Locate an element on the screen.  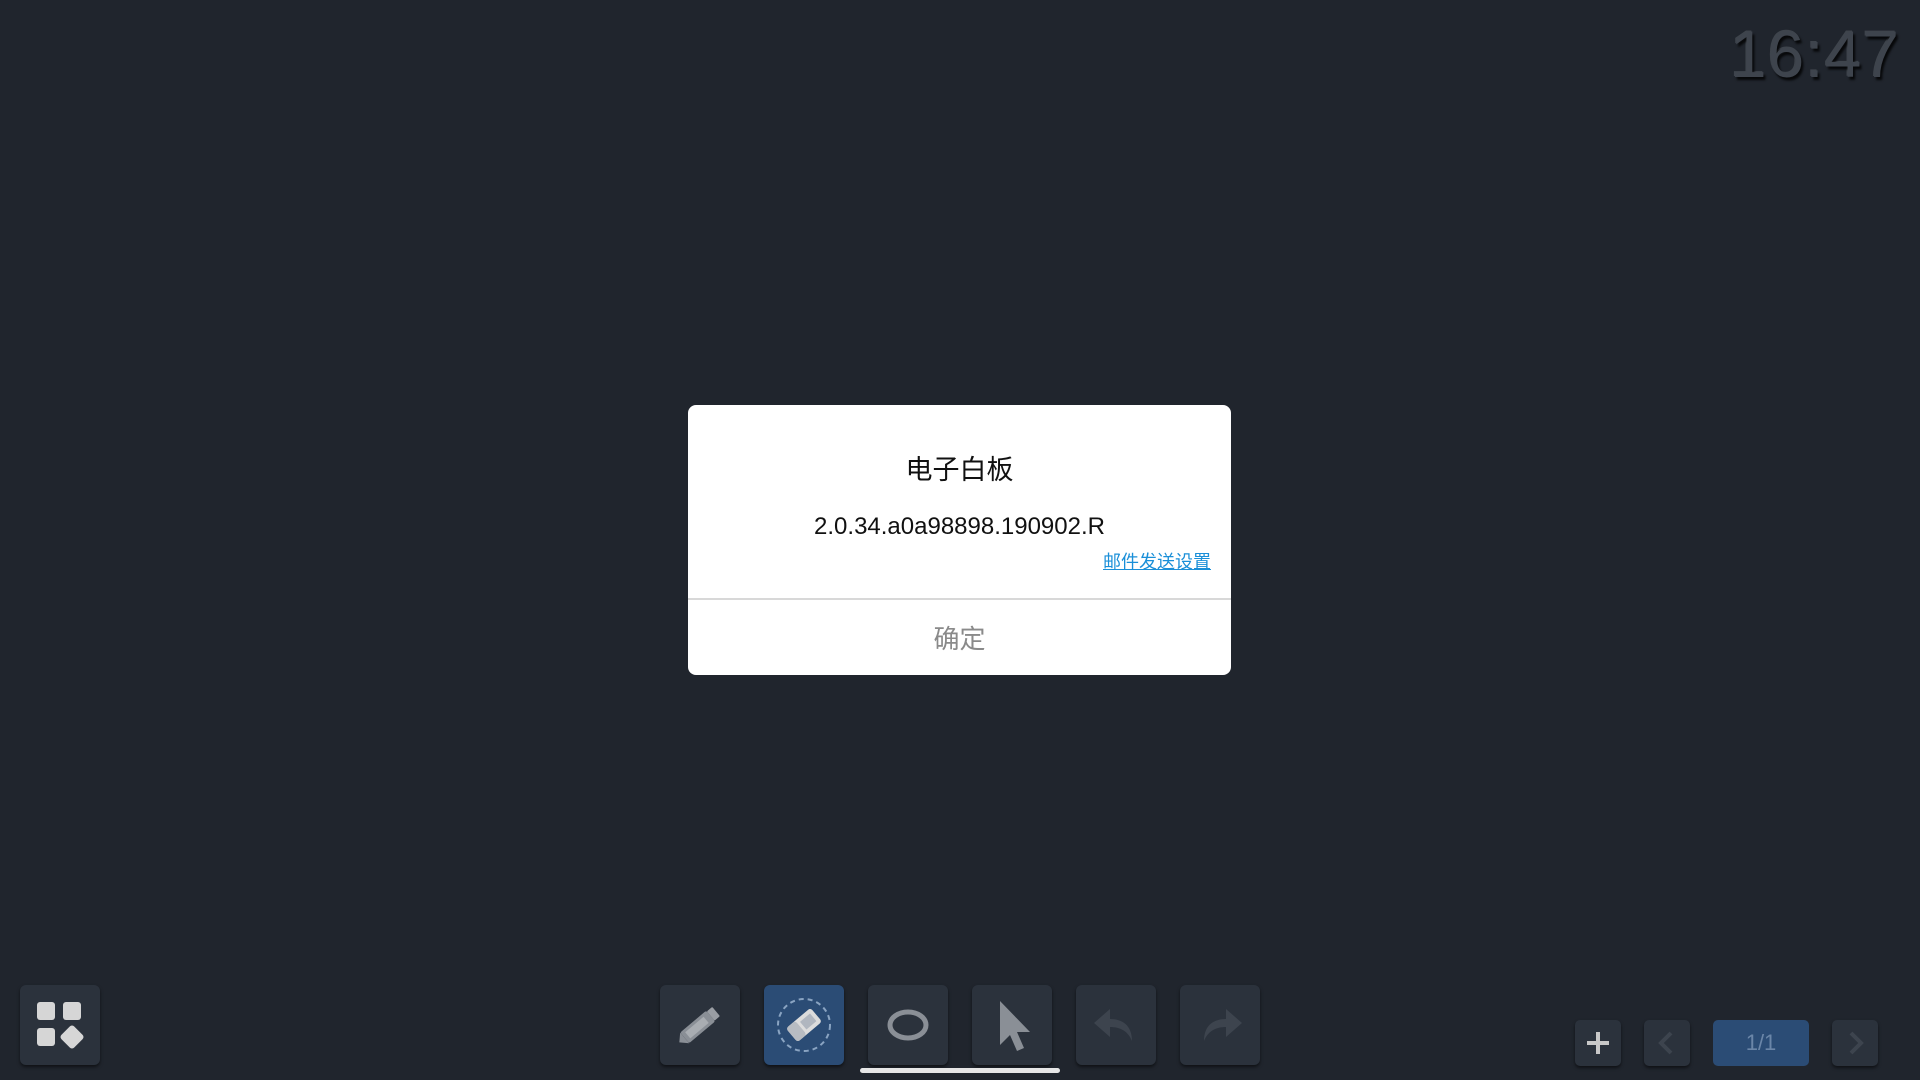
chevron-right-icon is located at coordinates (1856, 1043).